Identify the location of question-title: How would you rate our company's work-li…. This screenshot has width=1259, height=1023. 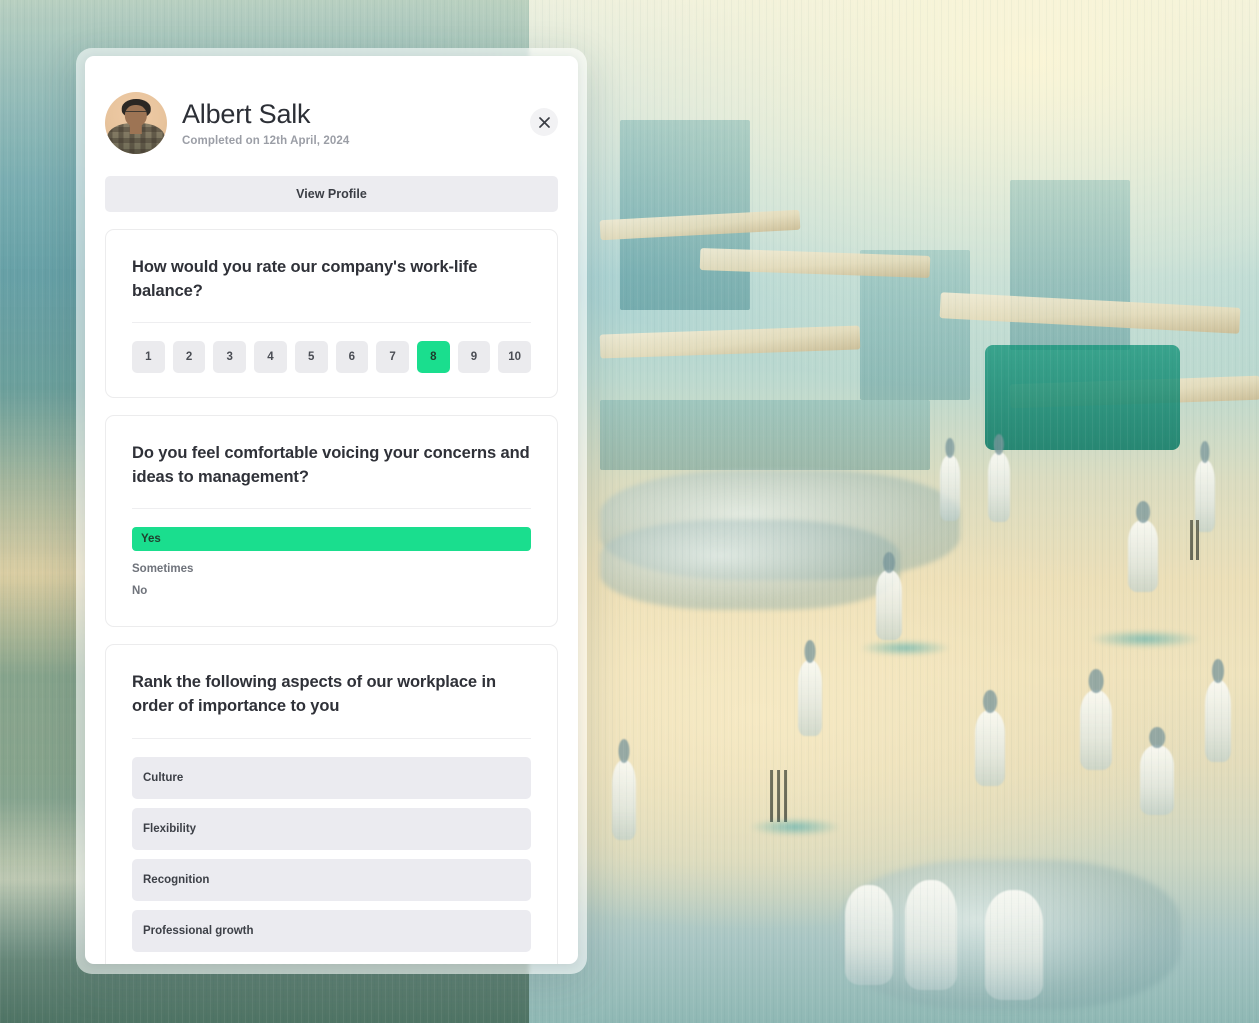
(305, 279).